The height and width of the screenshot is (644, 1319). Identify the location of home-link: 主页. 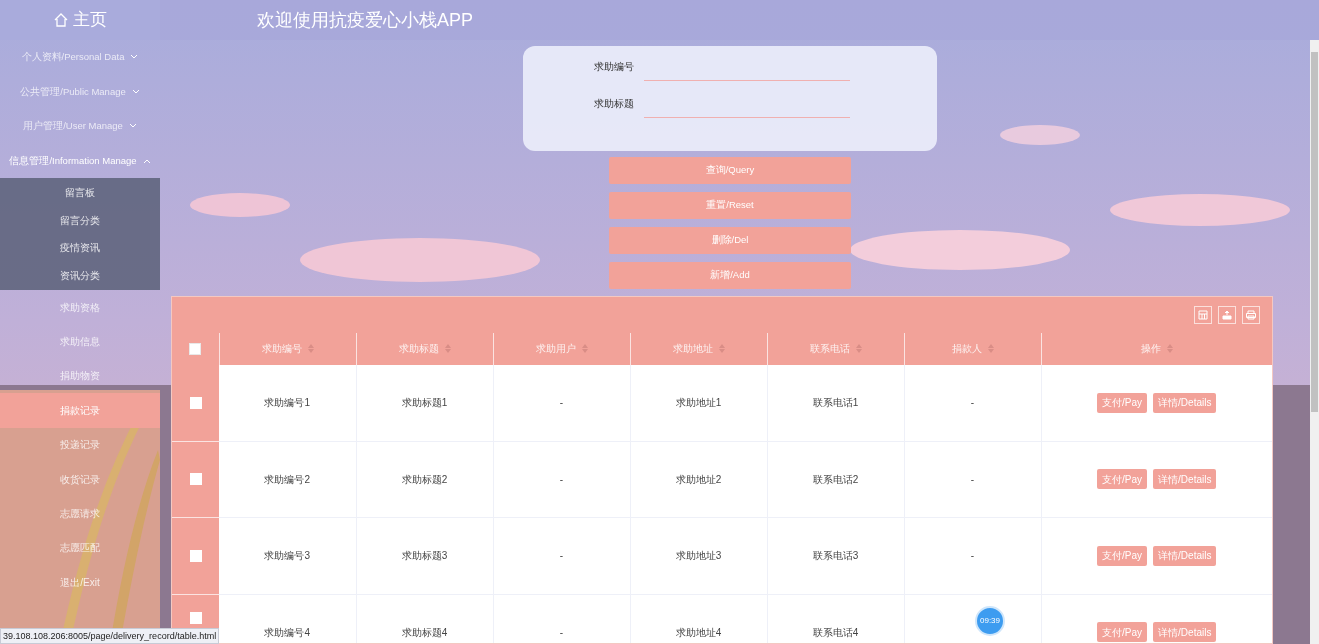
(90, 20).